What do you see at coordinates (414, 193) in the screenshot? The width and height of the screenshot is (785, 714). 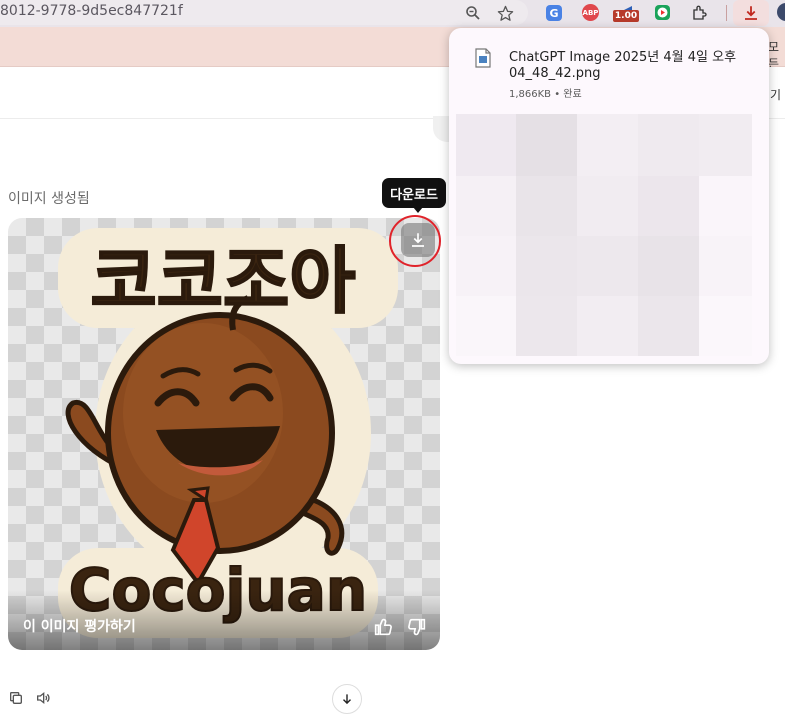 I see `download-tooltip: 다운로드` at bounding box center [414, 193].